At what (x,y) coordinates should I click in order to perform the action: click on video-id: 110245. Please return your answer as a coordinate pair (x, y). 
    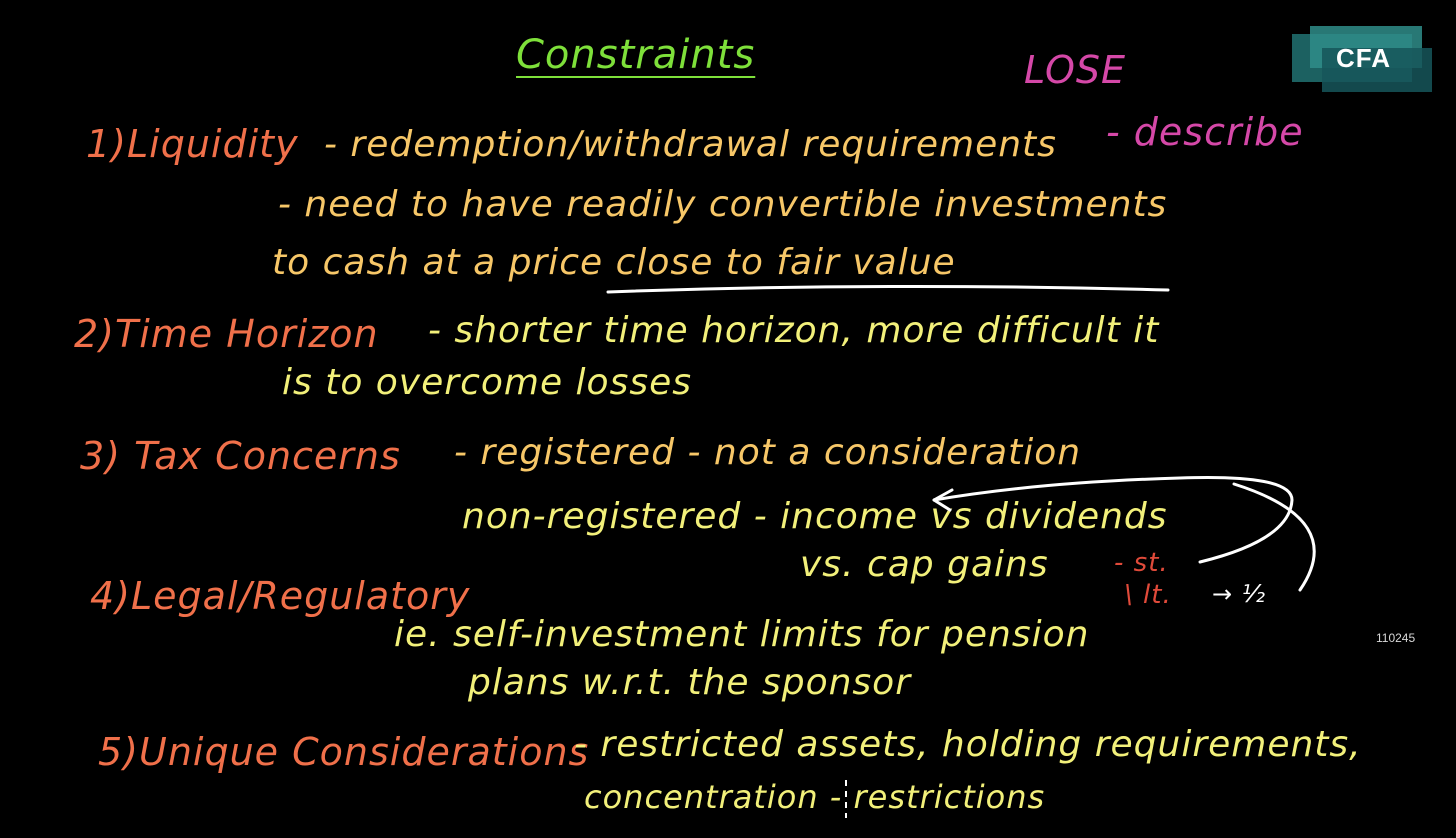
    Looking at the image, I should click on (1396, 638).